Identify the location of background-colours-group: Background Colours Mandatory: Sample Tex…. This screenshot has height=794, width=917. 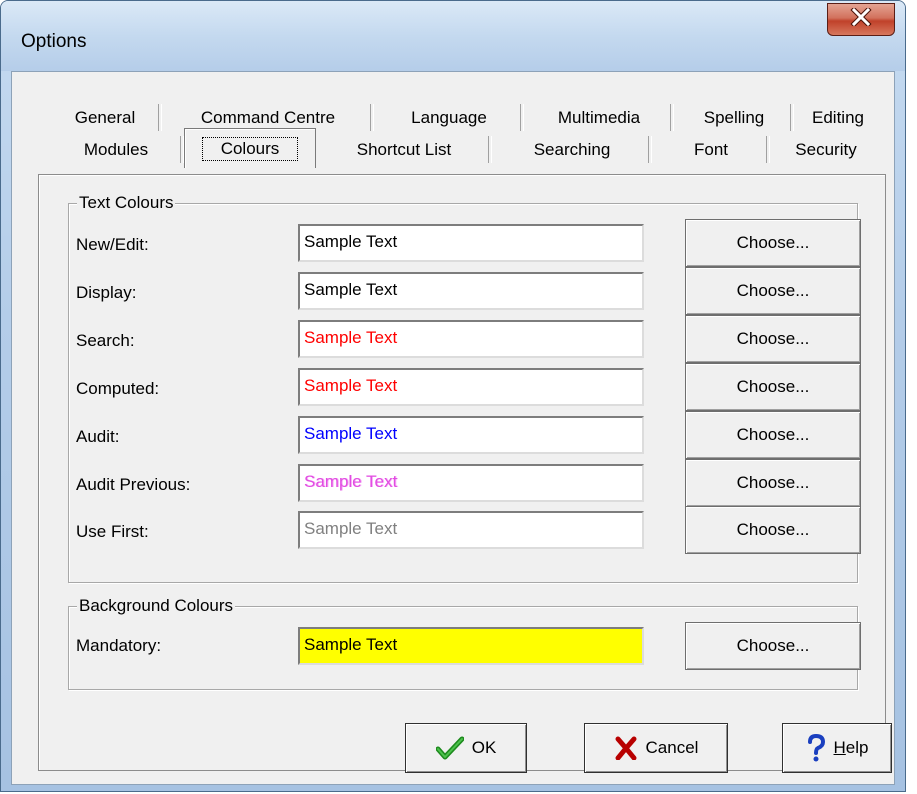
(464, 642).